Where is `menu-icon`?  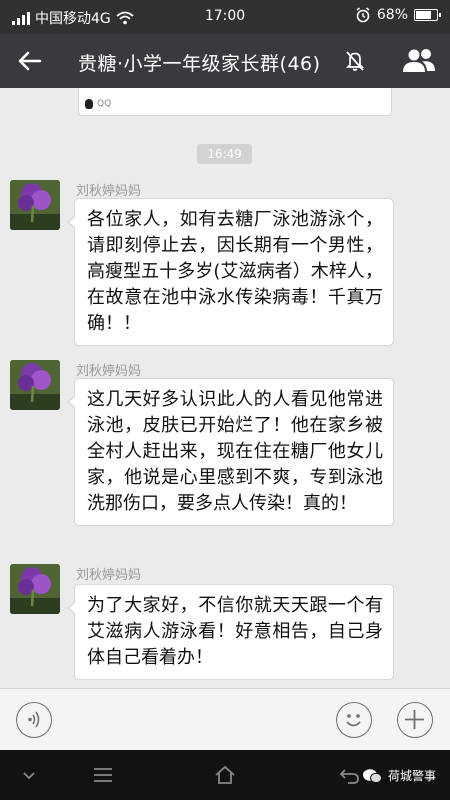 menu-icon is located at coordinates (103, 775).